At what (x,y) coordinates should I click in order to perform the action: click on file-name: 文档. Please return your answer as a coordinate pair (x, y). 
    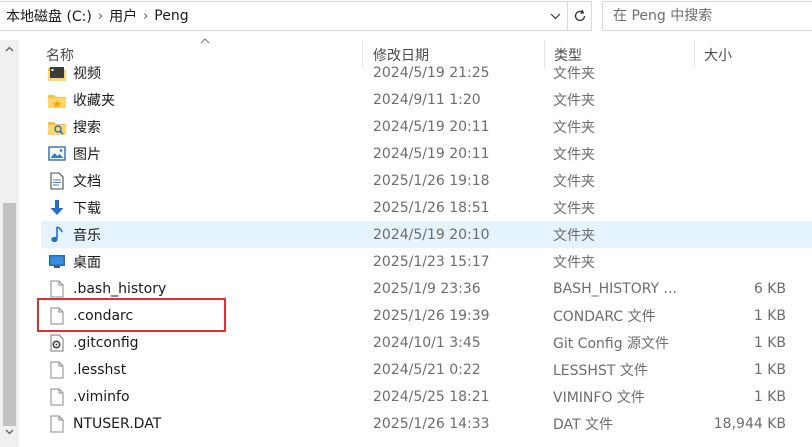
    Looking at the image, I should click on (87, 181).